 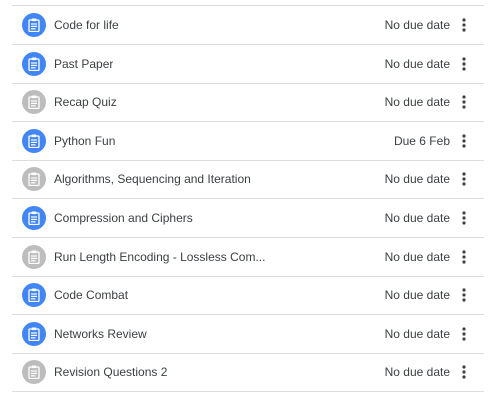 What do you see at coordinates (248, 64) in the screenshot?
I see `list-item: Past Paper No due date` at bounding box center [248, 64].